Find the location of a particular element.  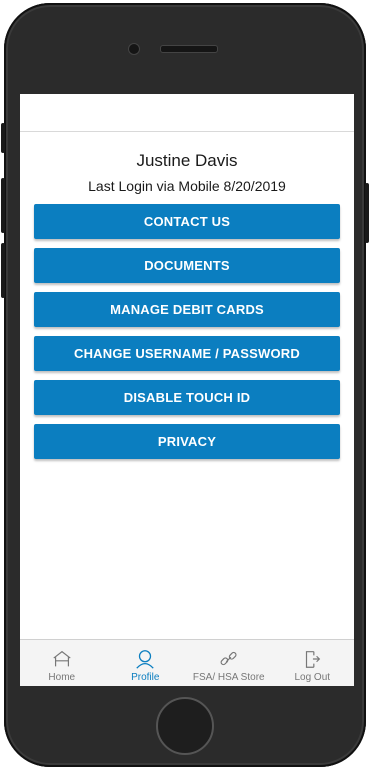

front-camera is located at coordinates (134, 49).